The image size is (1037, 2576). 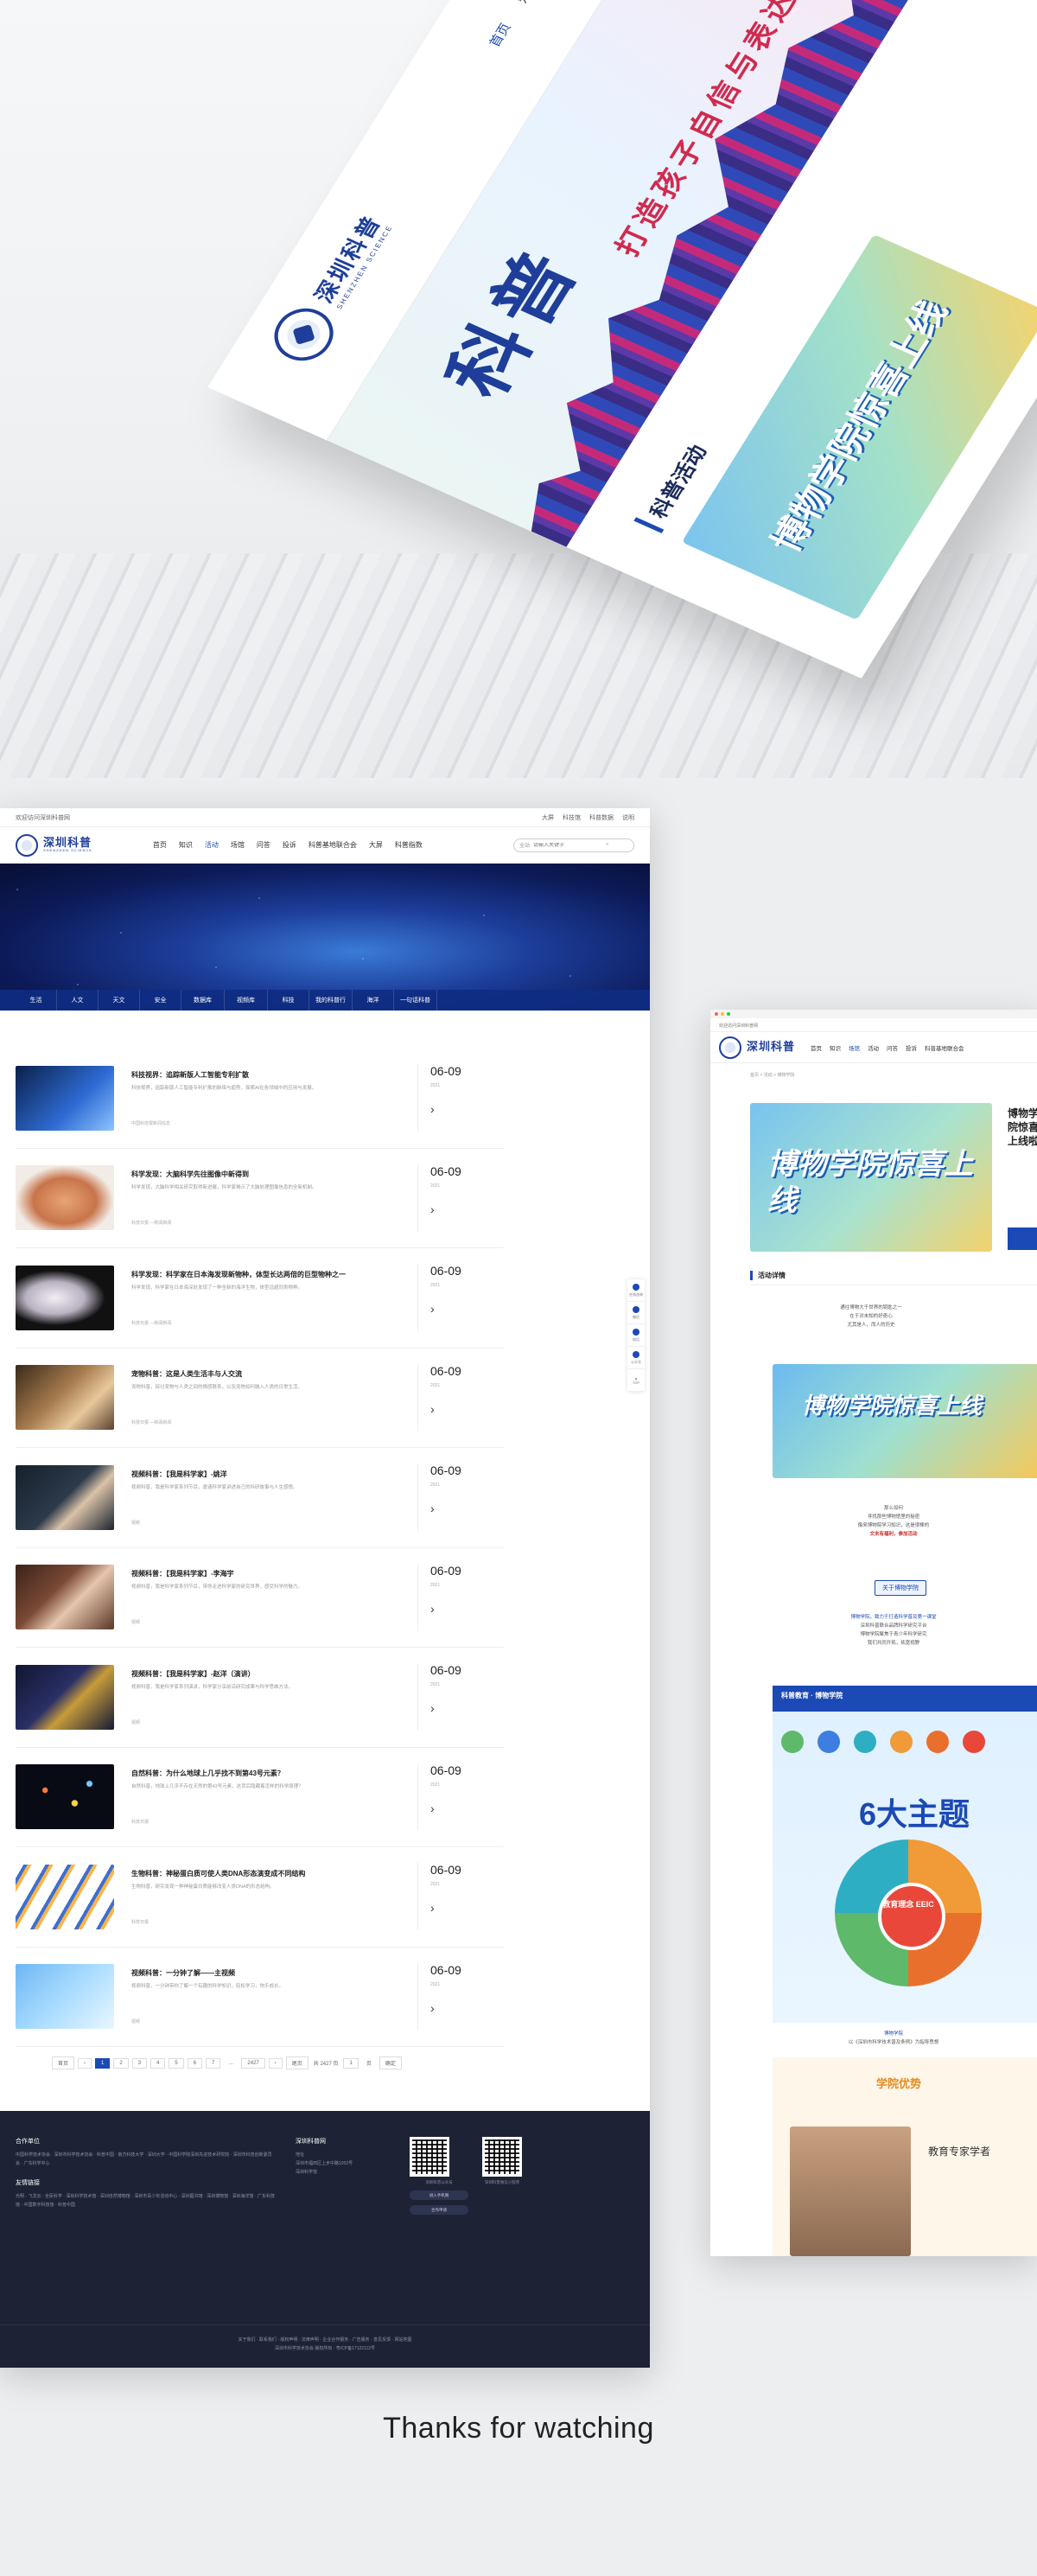 I want to click on float-consult: 在线咨询, so click(x=636, y=1290).